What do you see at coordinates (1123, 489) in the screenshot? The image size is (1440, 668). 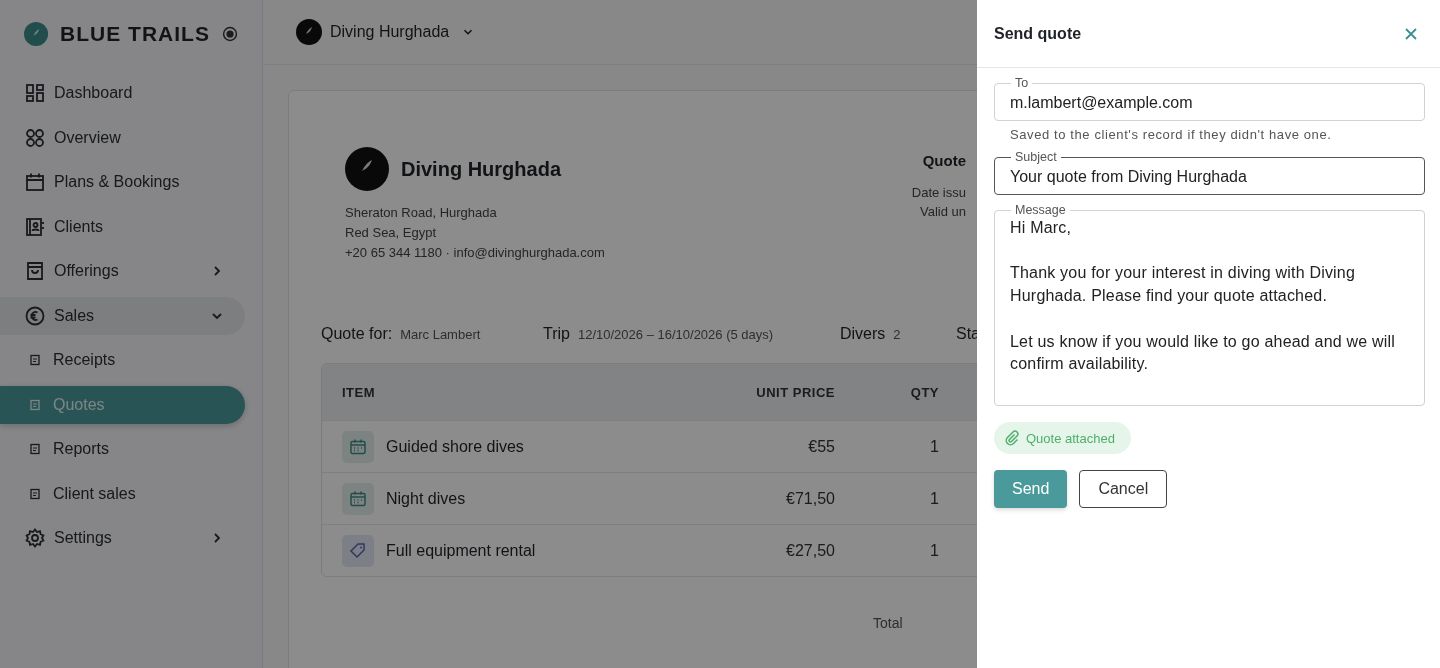 I see `cancel-button: Cancel` at bounding box center [1123, 489].